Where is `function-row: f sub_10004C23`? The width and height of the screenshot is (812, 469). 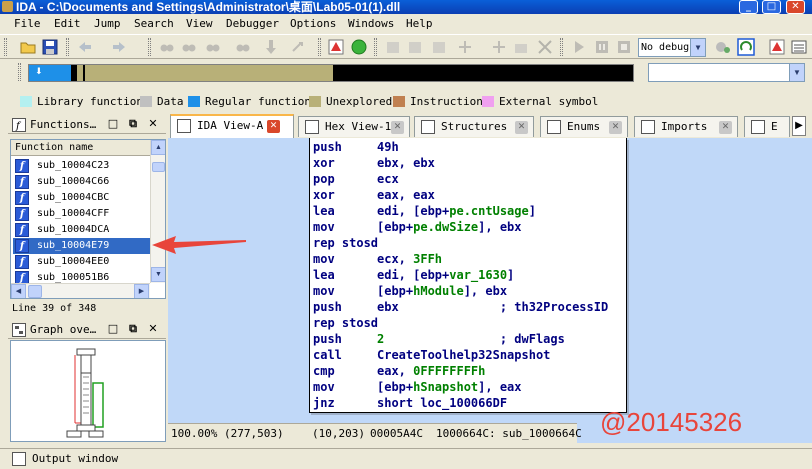
function-row: f sub_10004C23 is located at coordinates (81, 166).